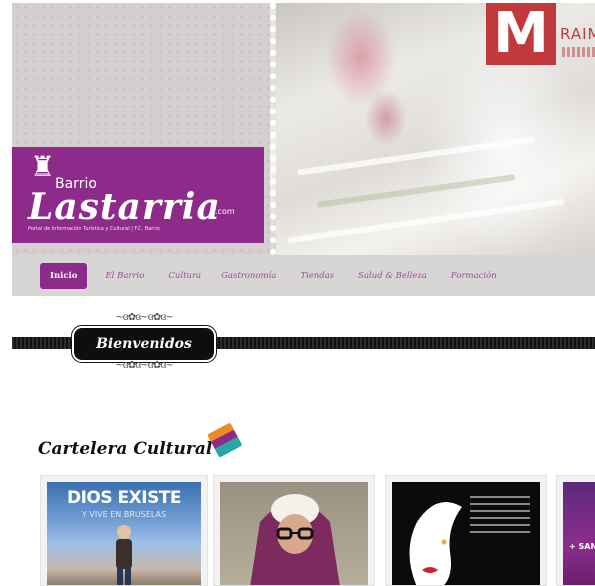 The height and width of the screenshot is (586, 595). I want to click on ornament-bottom: ~ɞ✿ɞ~ɞ✿ɞ~, so click(144, 365).